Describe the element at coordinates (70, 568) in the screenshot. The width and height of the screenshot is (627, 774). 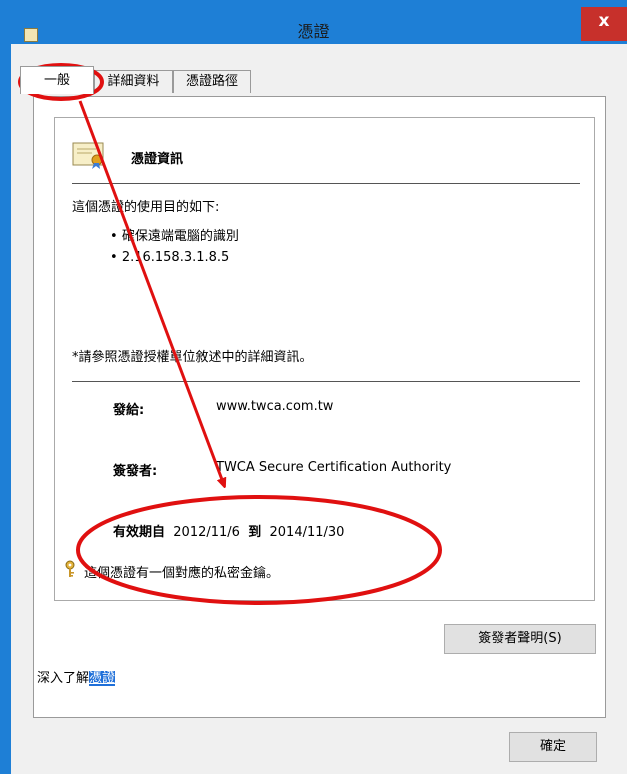
I see `key-icon` at that location.